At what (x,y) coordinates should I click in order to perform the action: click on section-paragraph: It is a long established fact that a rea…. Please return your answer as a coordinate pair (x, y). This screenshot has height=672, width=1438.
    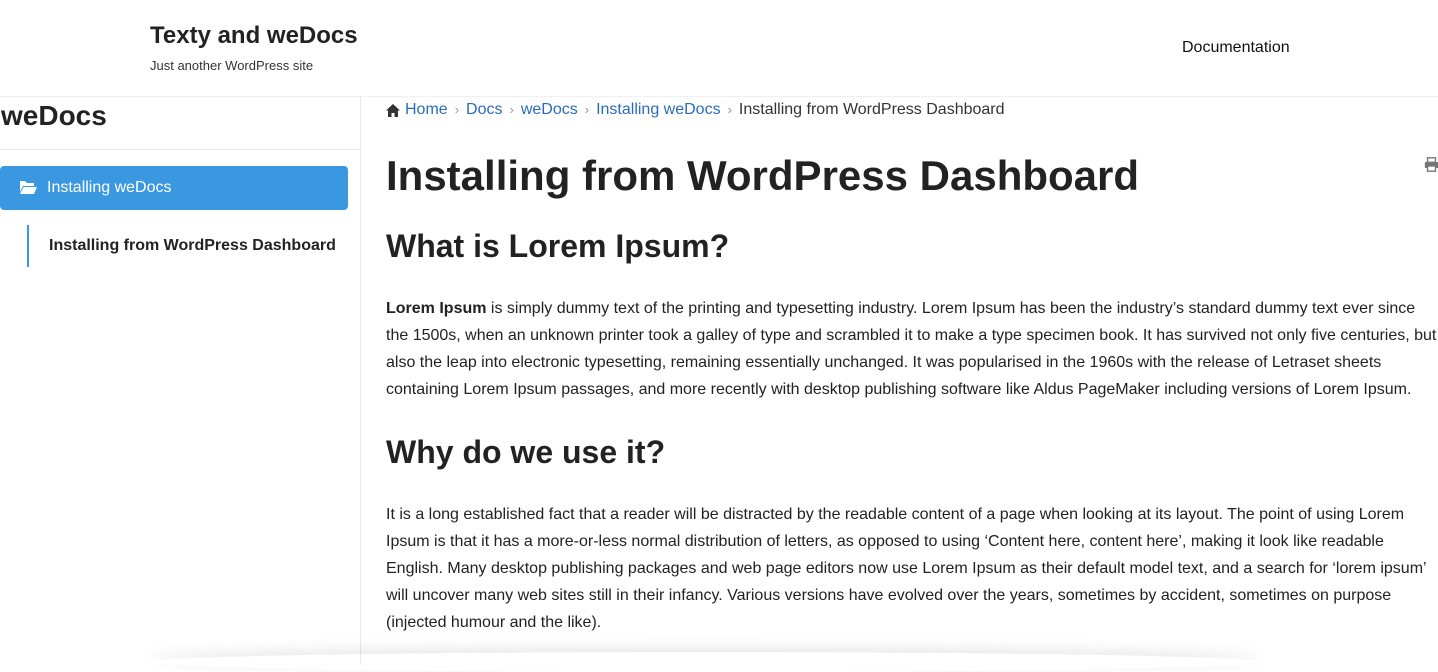
    Looking at the image, I should click on (912, 568).